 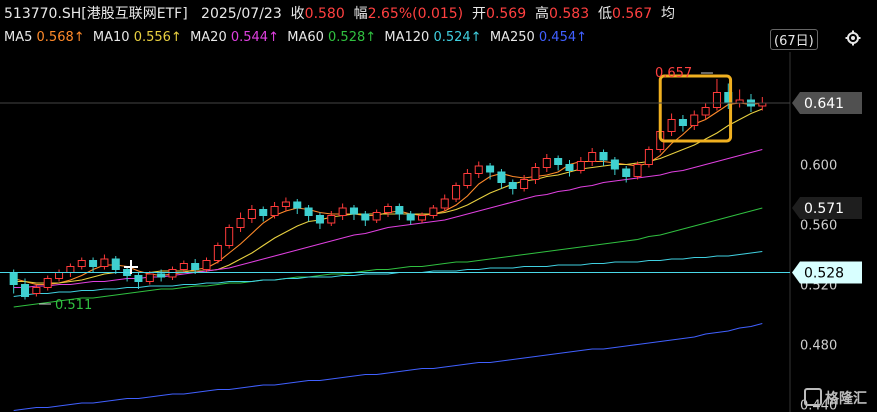 What do you see at coordinates (479, 14) in the screenshot?
I see `open-label: 开` at bounding box center [479, 14].